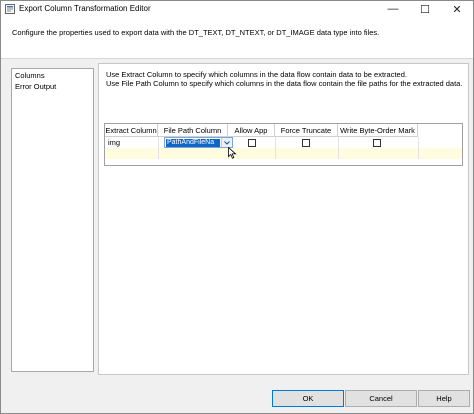 Image resolution: width=474 pixels, height=414 pixels. Describe the element at coordinates (306, 130) in the screenshot. I see `column-header-force-truncate: Force Truncate` at that location.